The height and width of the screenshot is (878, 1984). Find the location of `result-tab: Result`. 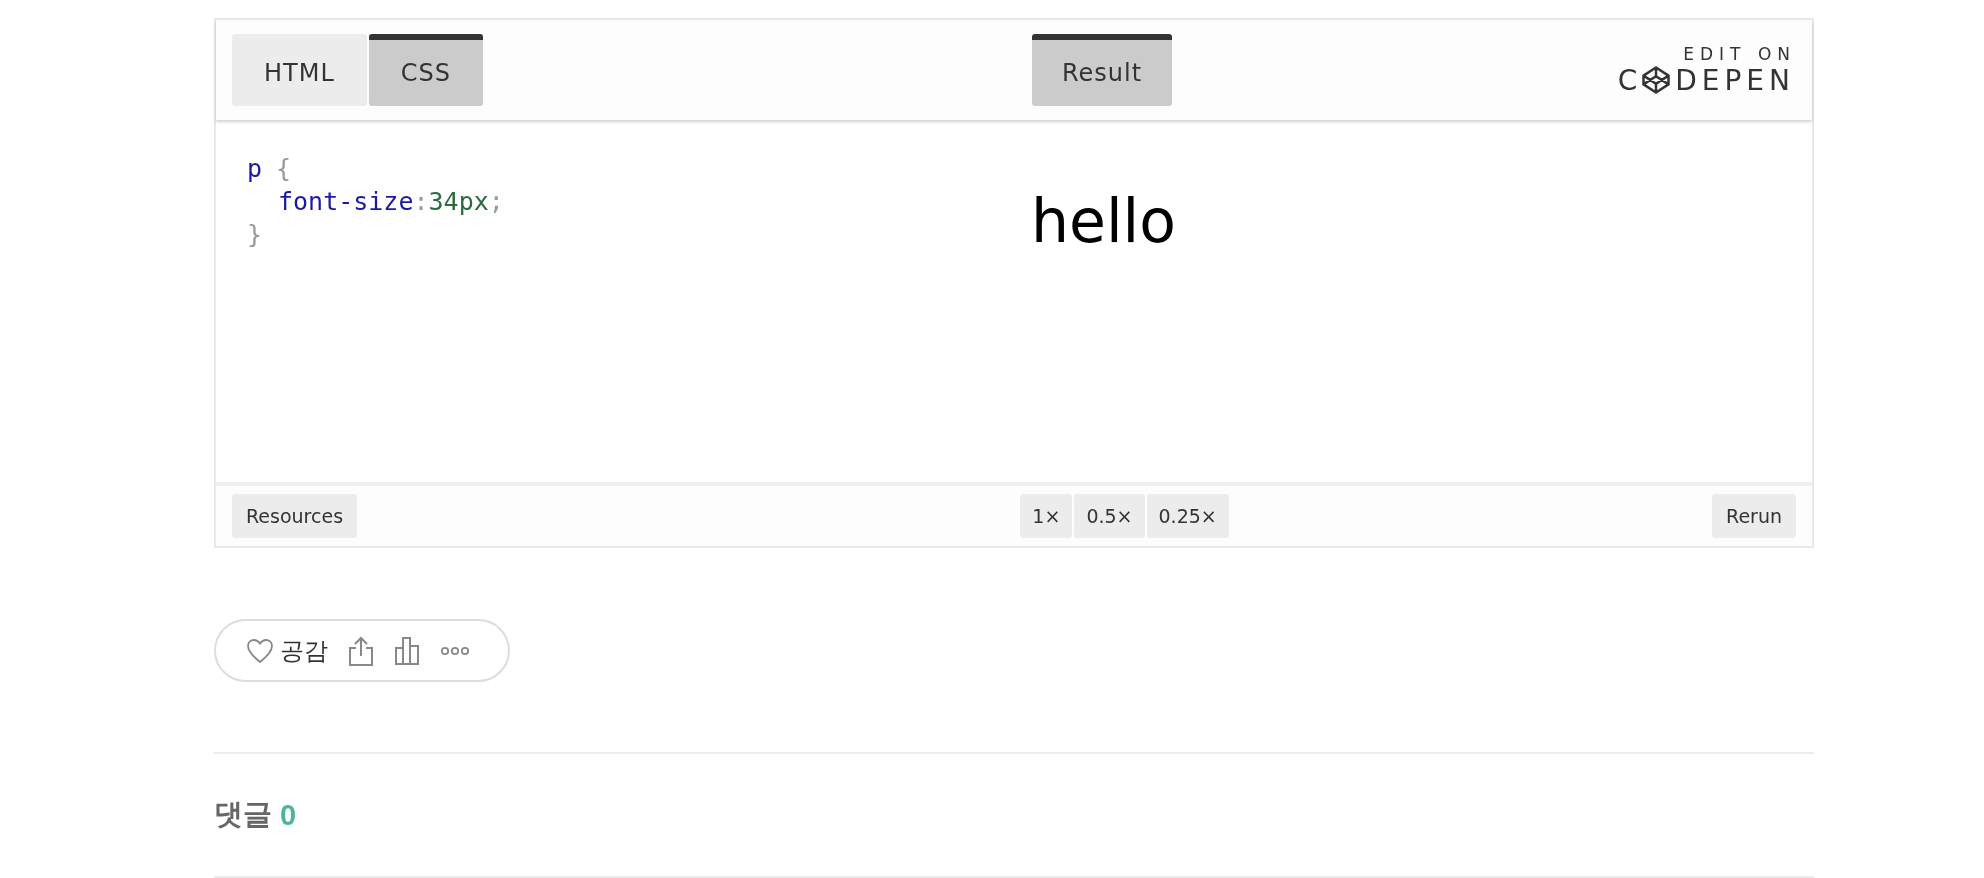

result-tab: Result is located at coordinates (1102, 70).